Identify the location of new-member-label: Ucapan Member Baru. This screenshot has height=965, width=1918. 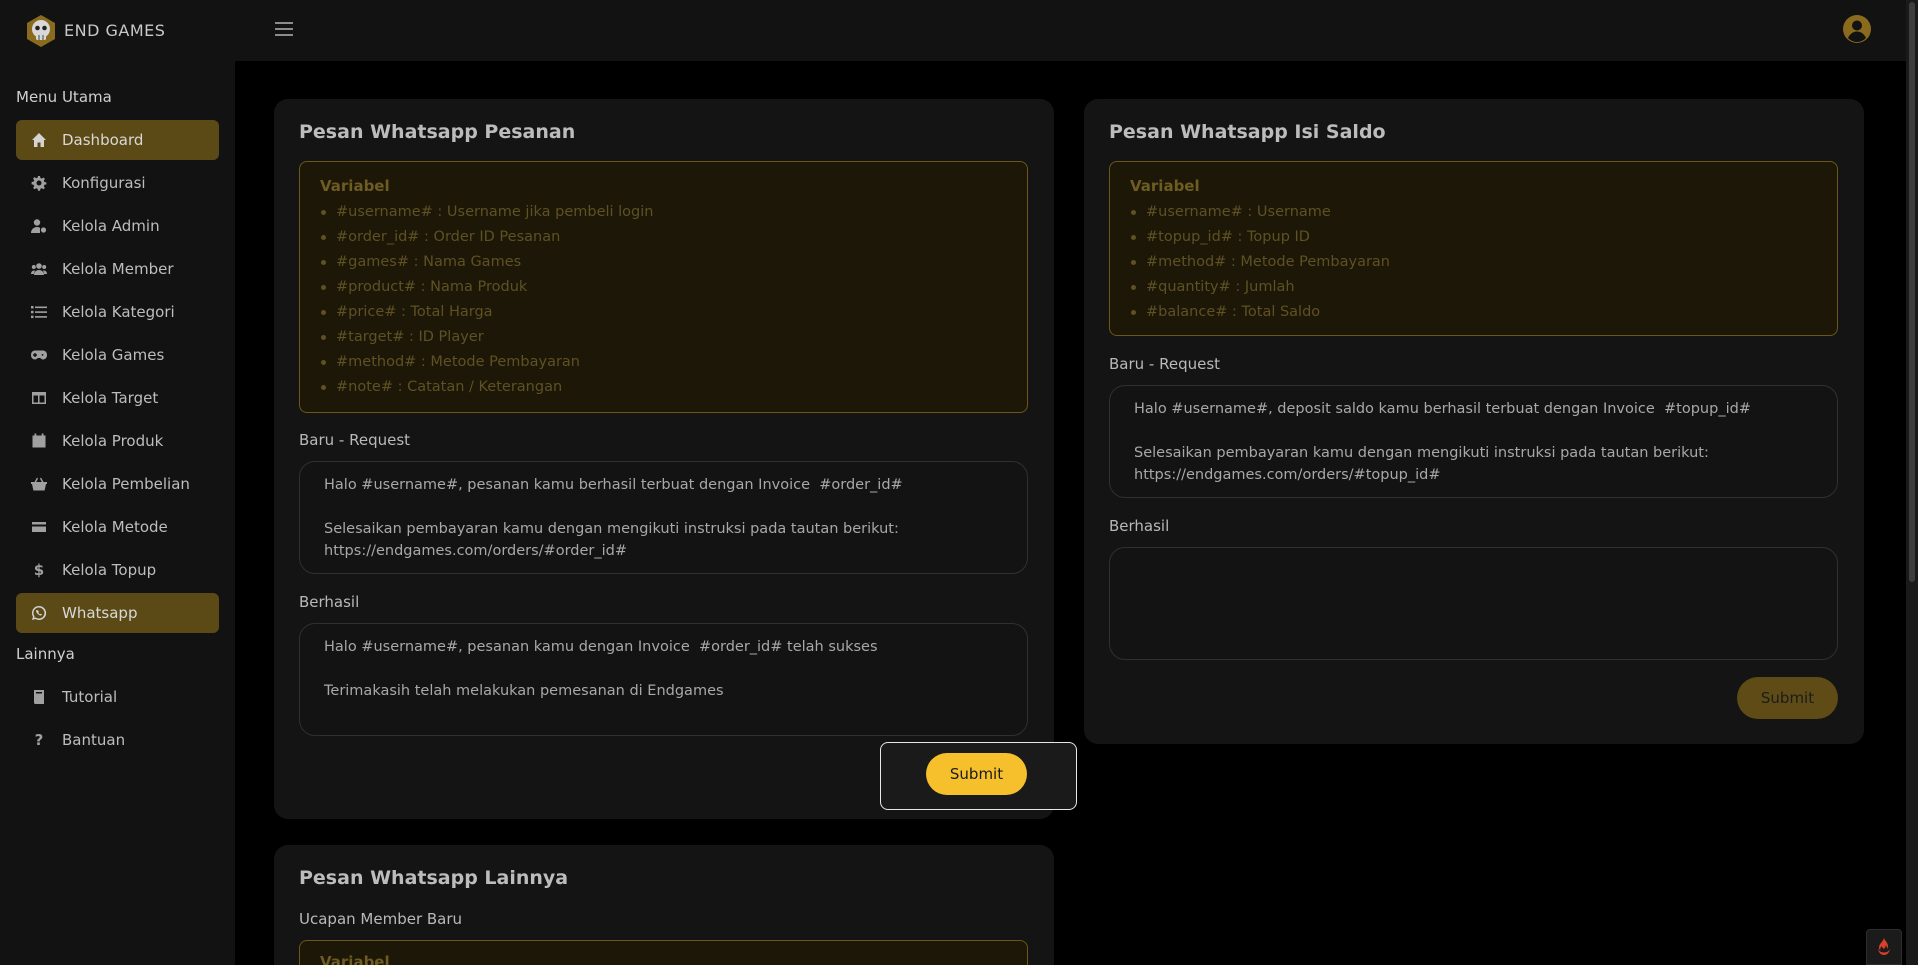
(381, 919).